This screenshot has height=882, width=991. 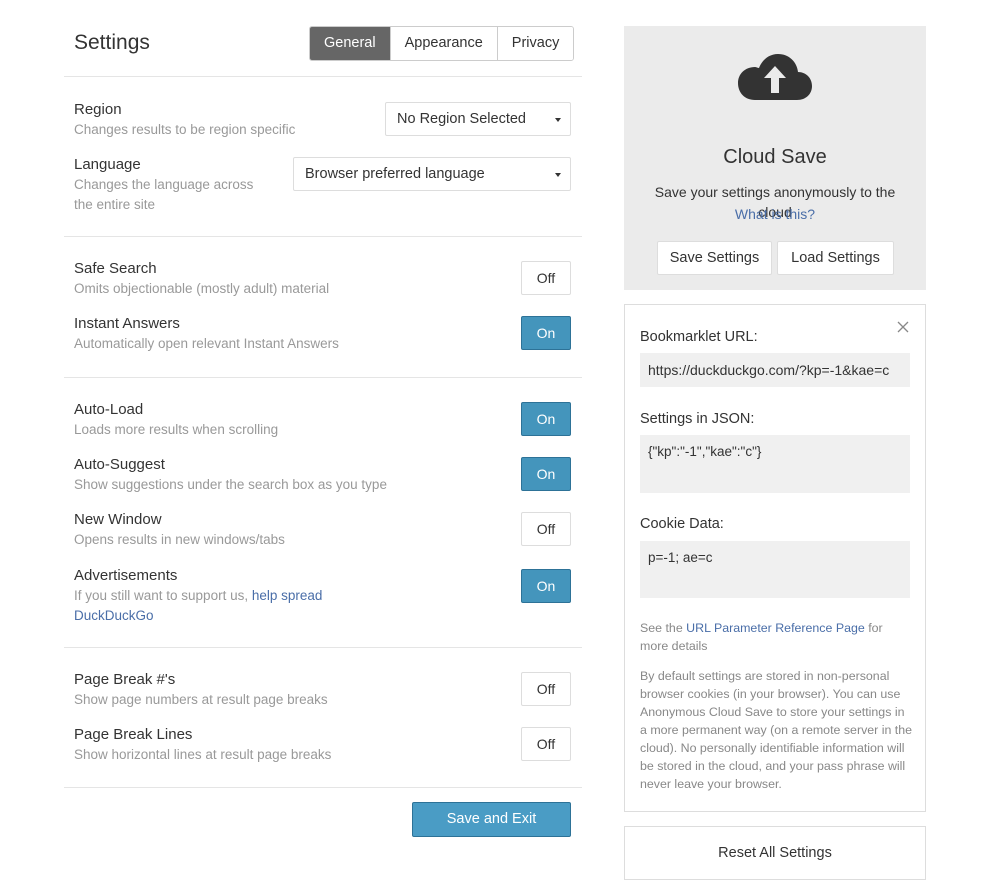 I want to click on cloud-upload-icon, so click(x=775, y=77).